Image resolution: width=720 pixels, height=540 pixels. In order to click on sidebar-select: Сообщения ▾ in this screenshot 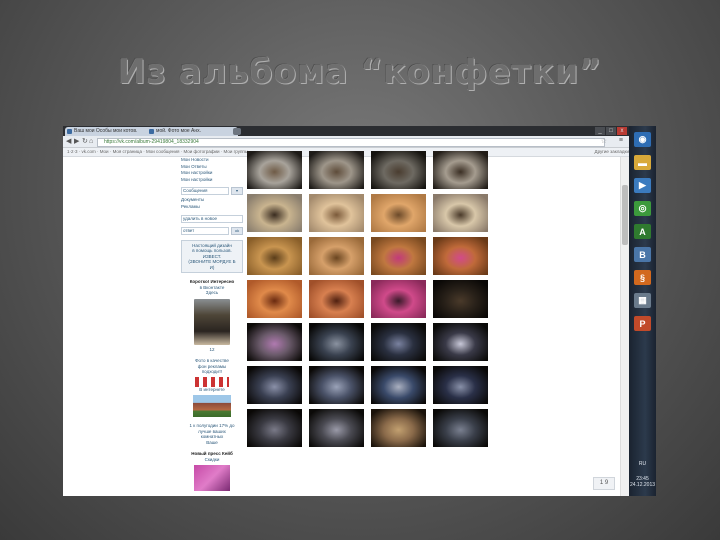, I will do `click(212, 191)`.